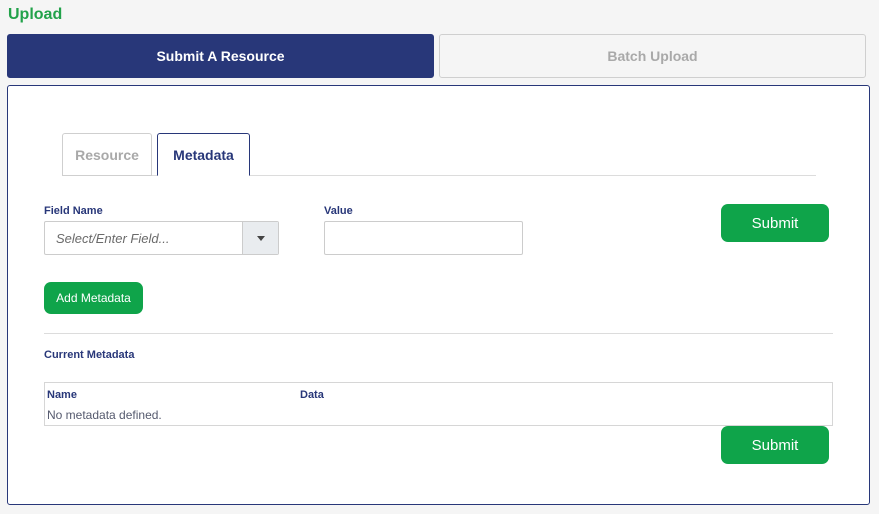 The image size is (879, 514). What do you see at coordinates (423, 238) in the screenshot?
I see `value-input` at bounding box center [423, 238].